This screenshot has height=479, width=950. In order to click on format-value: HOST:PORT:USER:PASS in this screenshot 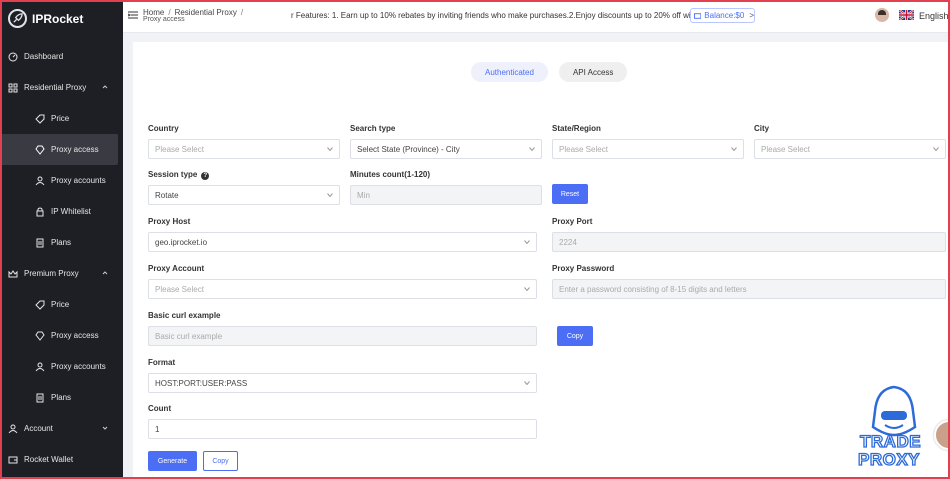, I will do `click(201, 383)`.